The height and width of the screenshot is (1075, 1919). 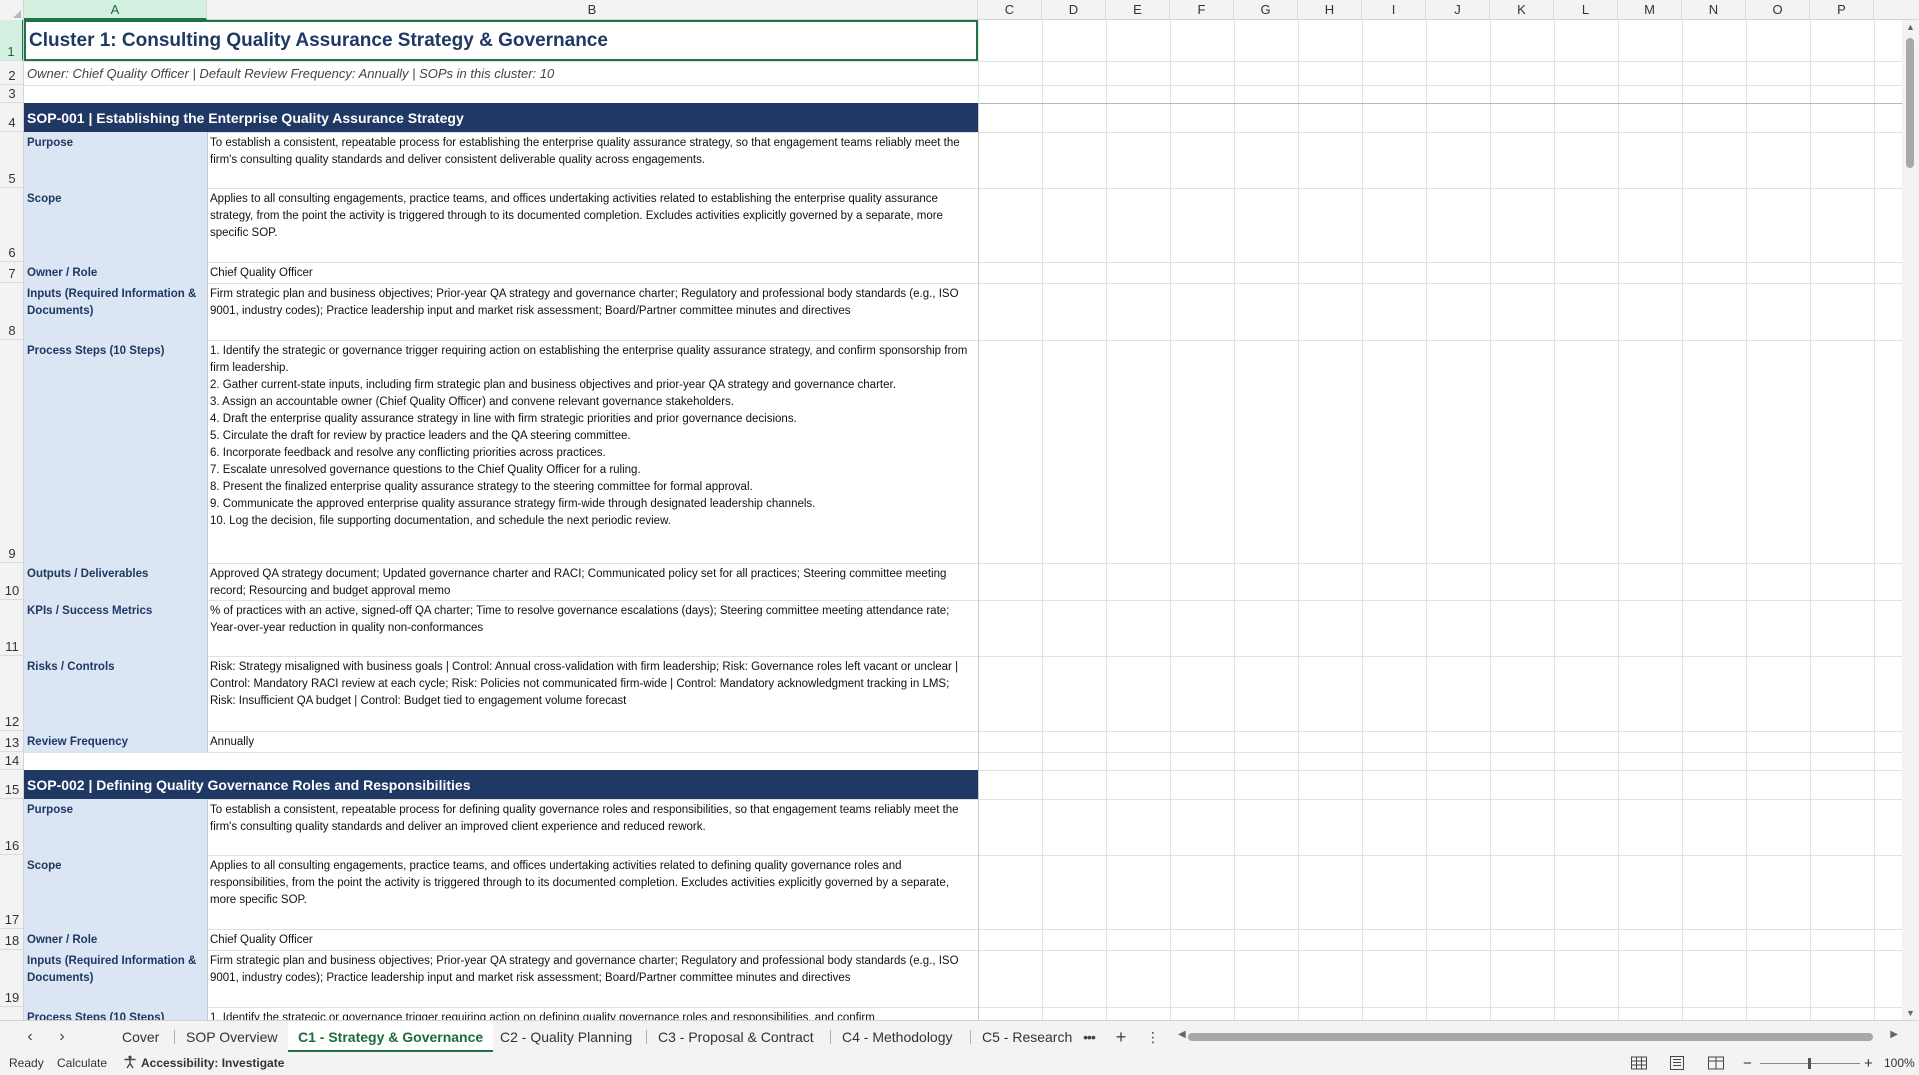 I want to click on row-header-9: 9, so click(x=11, y=451).